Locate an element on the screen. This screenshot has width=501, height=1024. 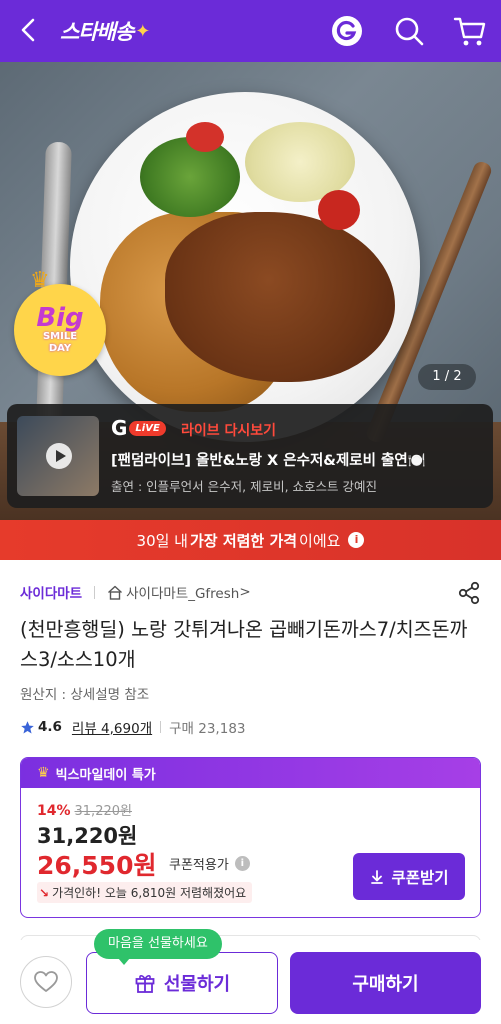
star-delivery-logo: 스타배송 ✦ is located at coordinates (105, 31).